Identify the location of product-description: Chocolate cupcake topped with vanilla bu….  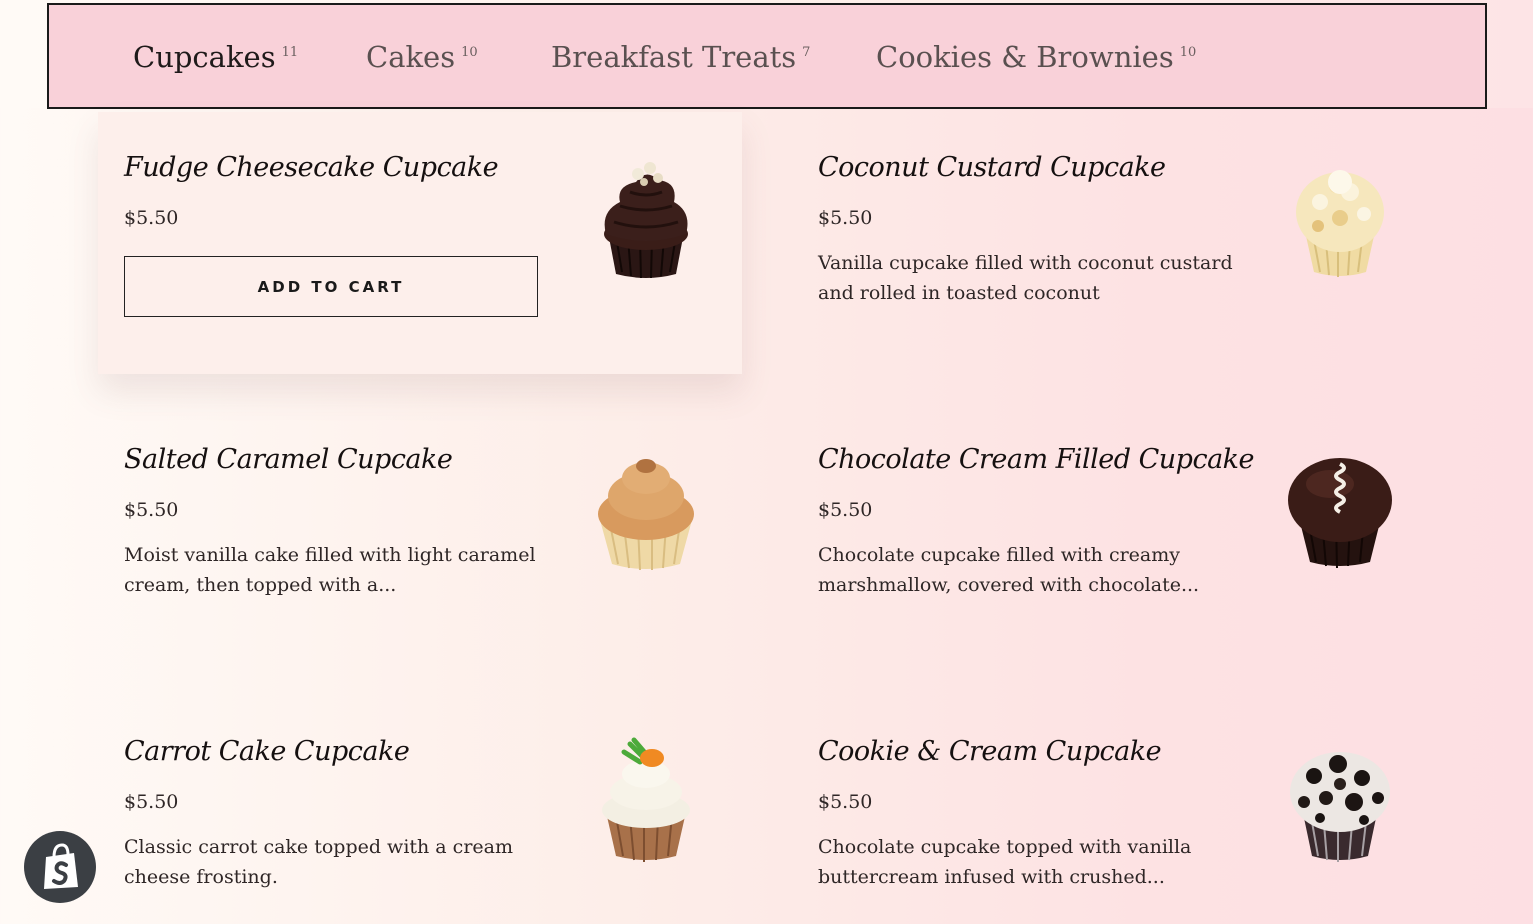
(1005, 862).